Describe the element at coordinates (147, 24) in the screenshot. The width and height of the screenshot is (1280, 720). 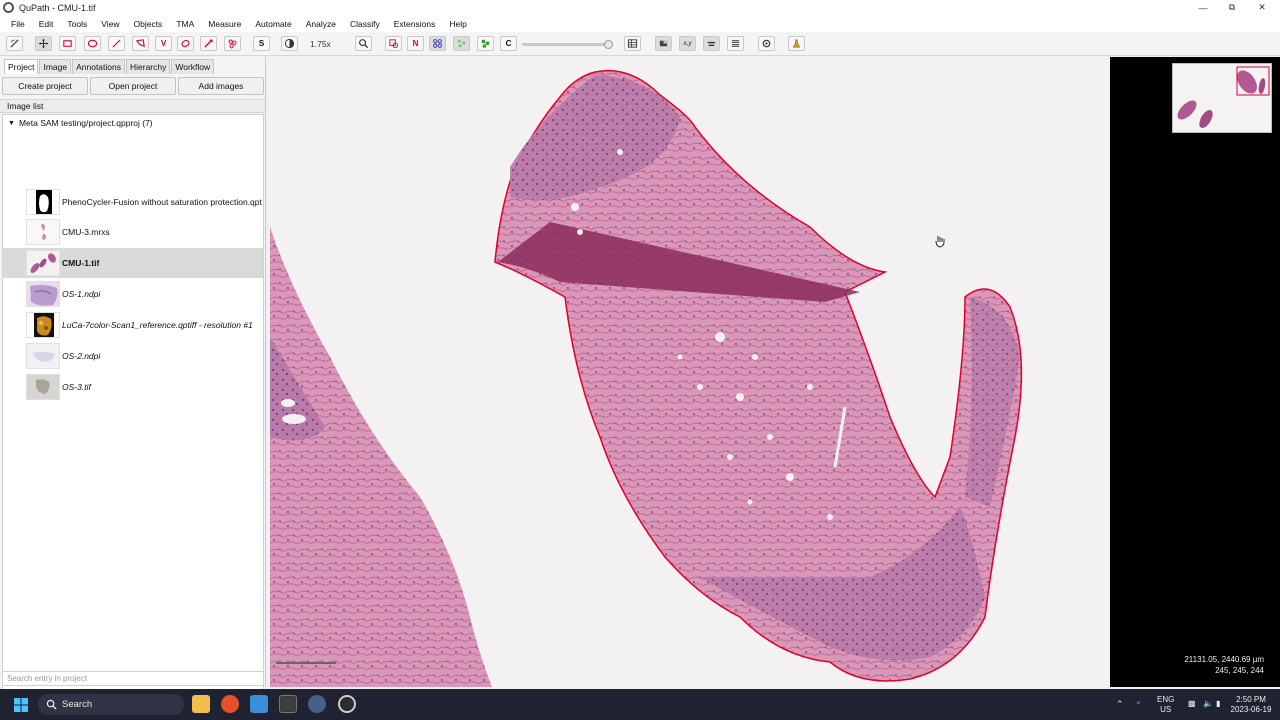
I see `menu-objects: Objects` at that location.